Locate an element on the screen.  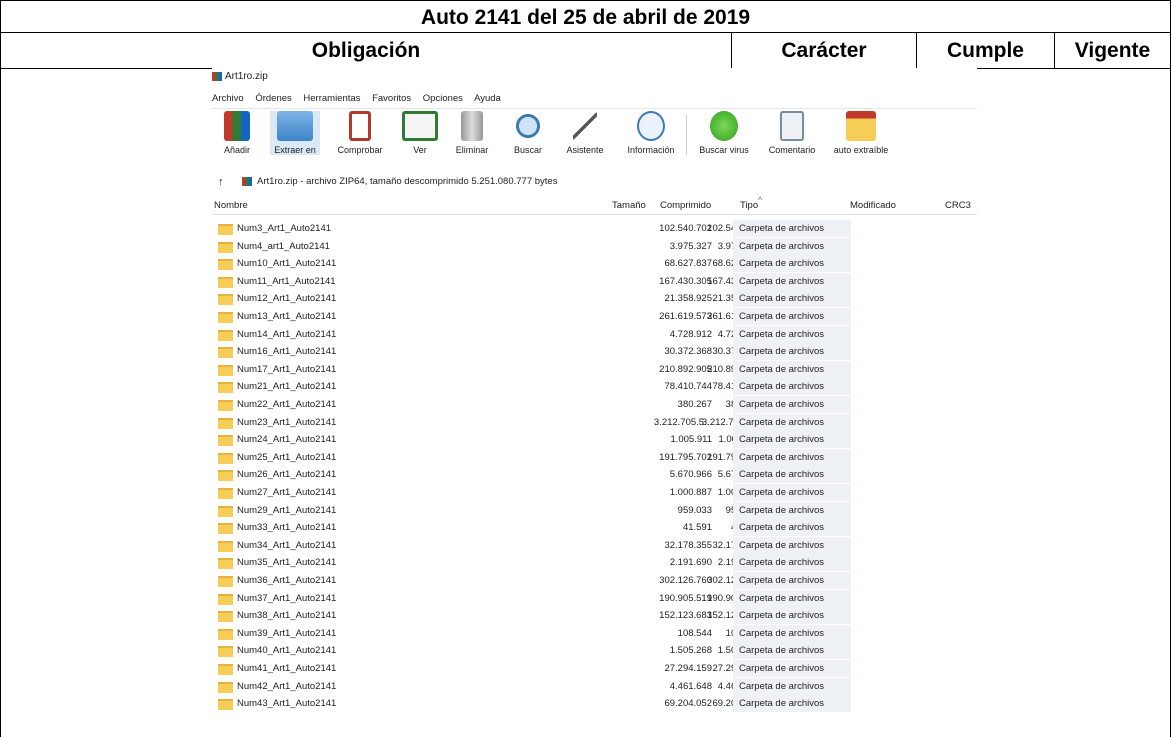
wizard-button: Asistente is located at coordinates (585, 133).